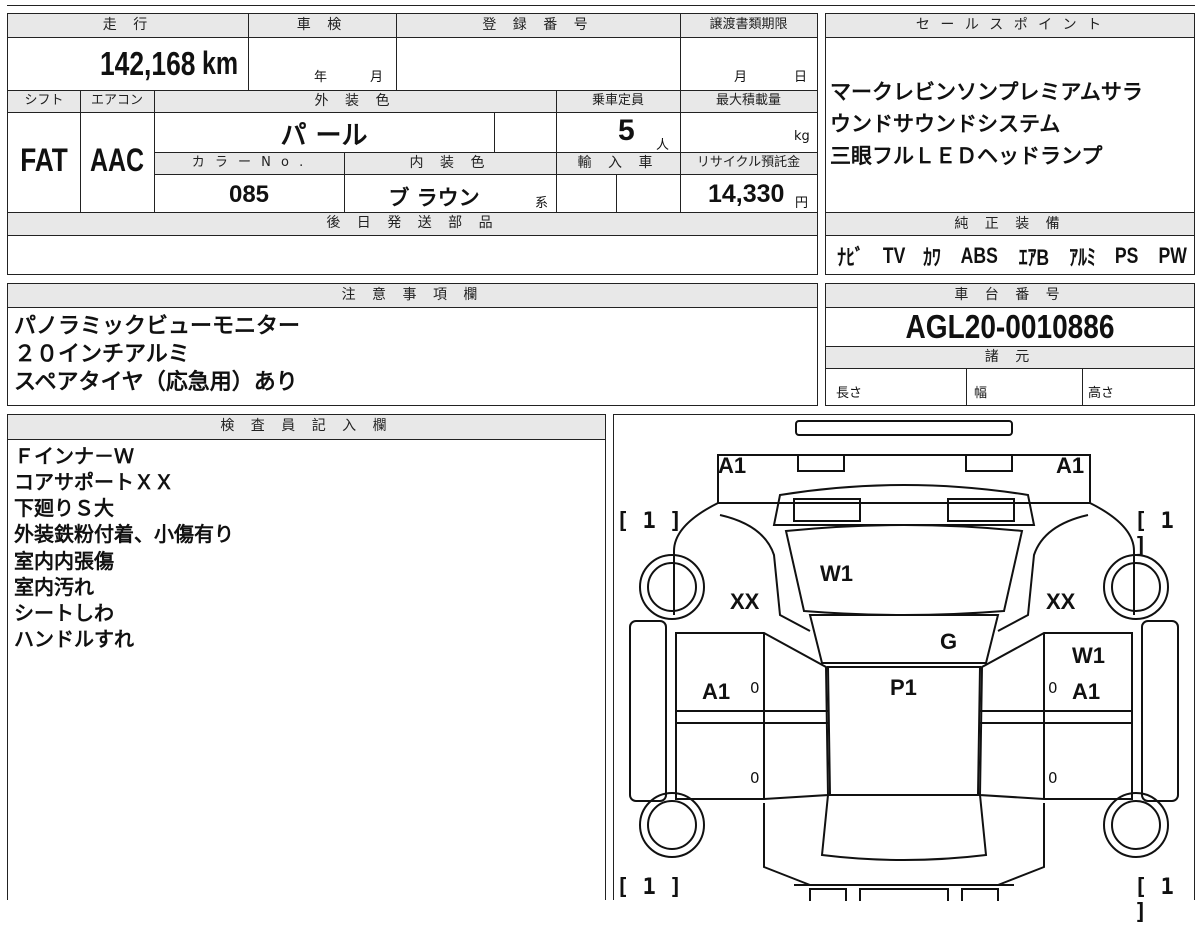 Image resolution: width=1200 pixels, height=925 pixels. Describe the element at coordinates (748, 24) in the screenshot. I see `transfer-deadline-label: 譲渡書類期限` at that location.